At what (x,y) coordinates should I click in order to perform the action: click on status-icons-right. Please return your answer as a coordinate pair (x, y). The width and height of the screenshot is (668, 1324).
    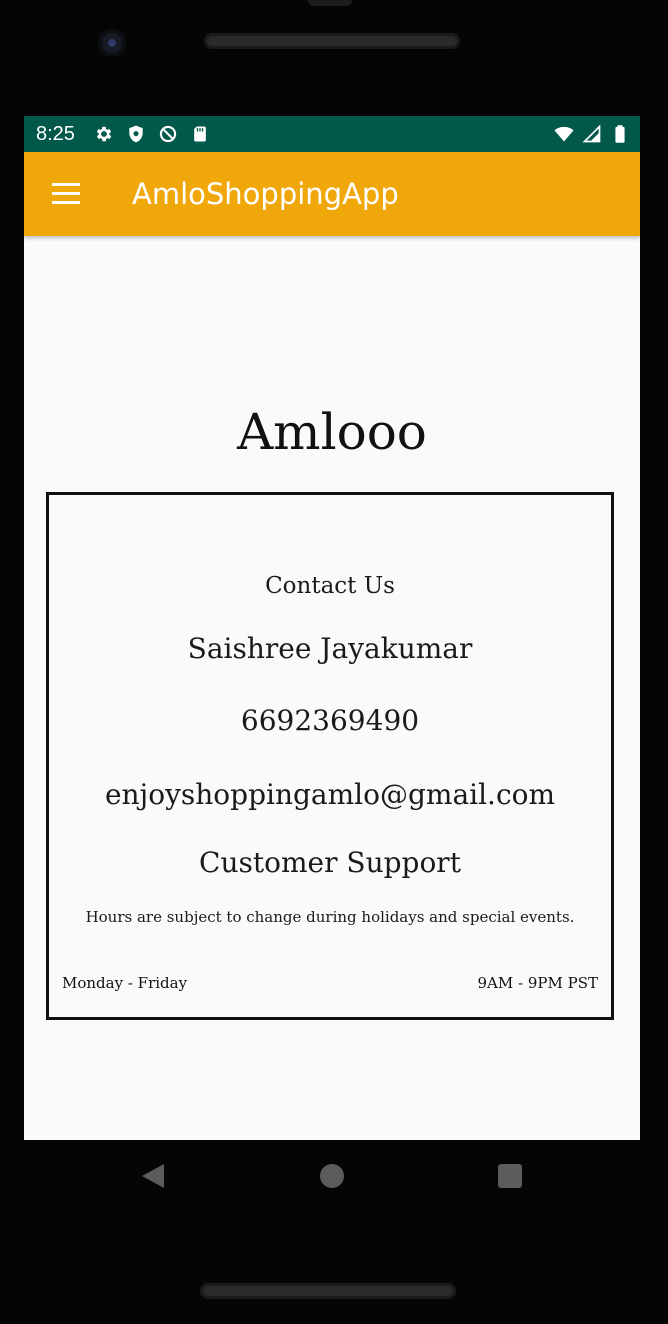
    Looking at the image, I should click on (592, 134).